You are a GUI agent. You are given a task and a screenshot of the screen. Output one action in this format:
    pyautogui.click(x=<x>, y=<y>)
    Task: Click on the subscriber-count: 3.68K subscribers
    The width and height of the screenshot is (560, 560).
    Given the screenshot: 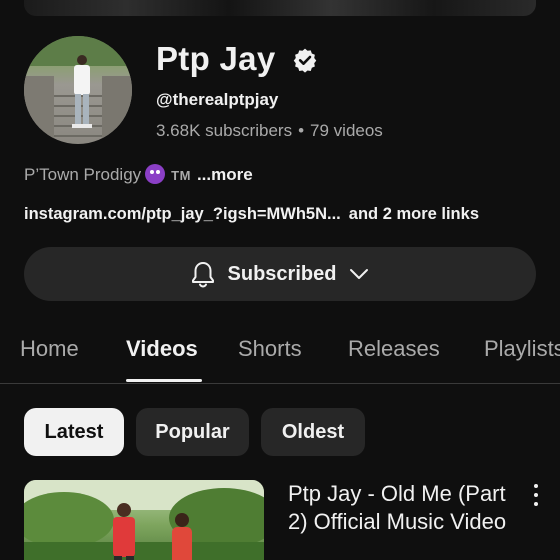 What is the action you would take?
    pyautogui.click(x=224, y=130)
    